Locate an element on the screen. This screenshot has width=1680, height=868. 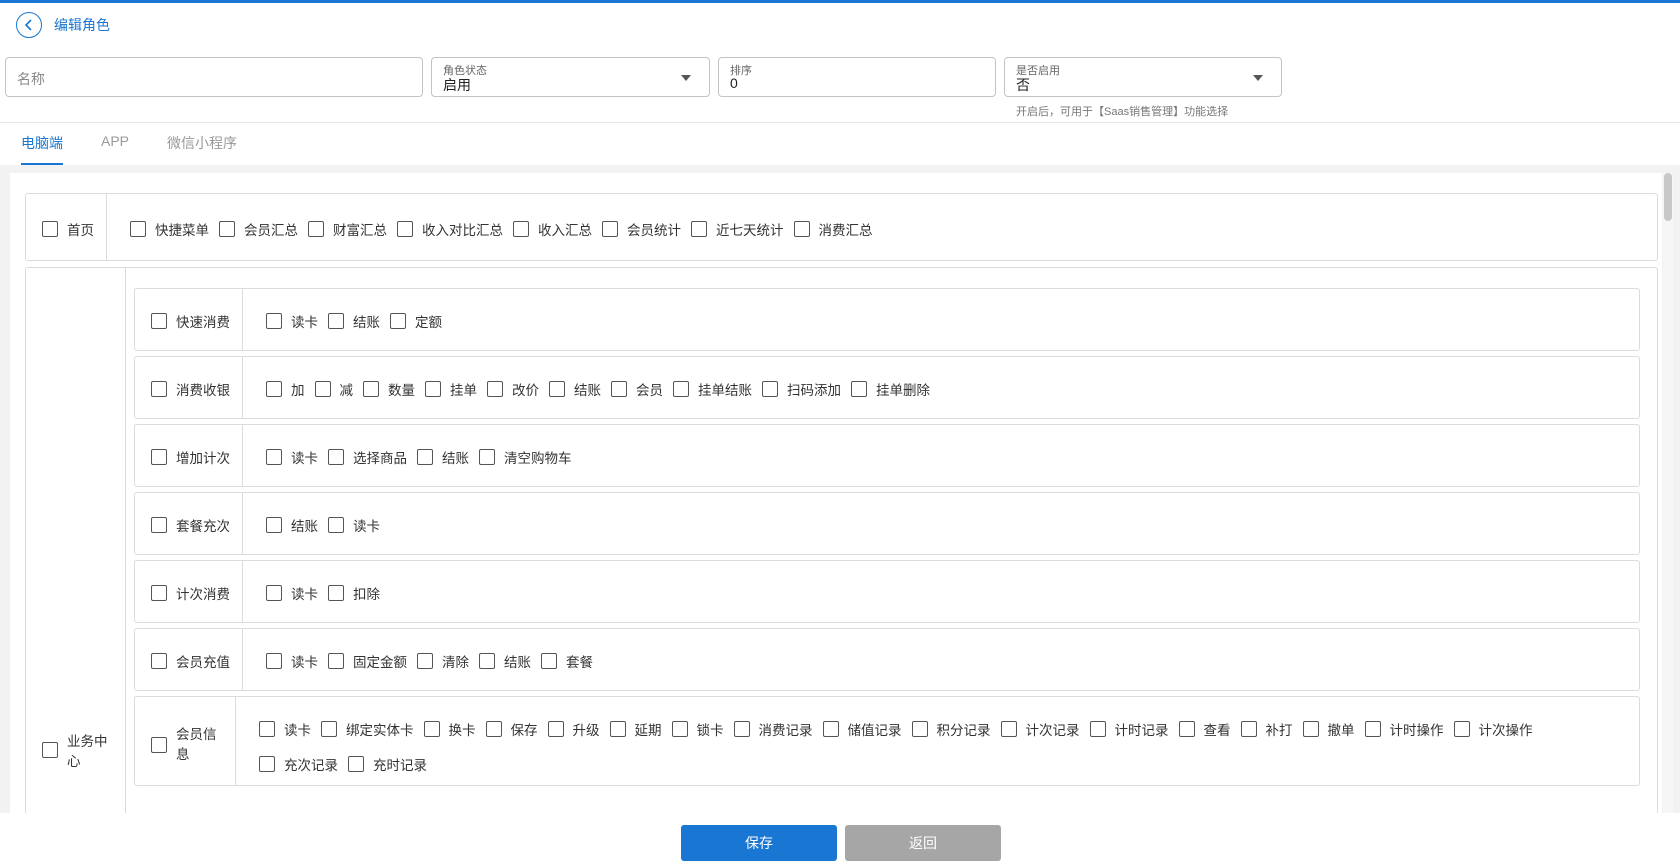
permission-checkbox-item: 会员统计 is located at coordinates (641, 229).